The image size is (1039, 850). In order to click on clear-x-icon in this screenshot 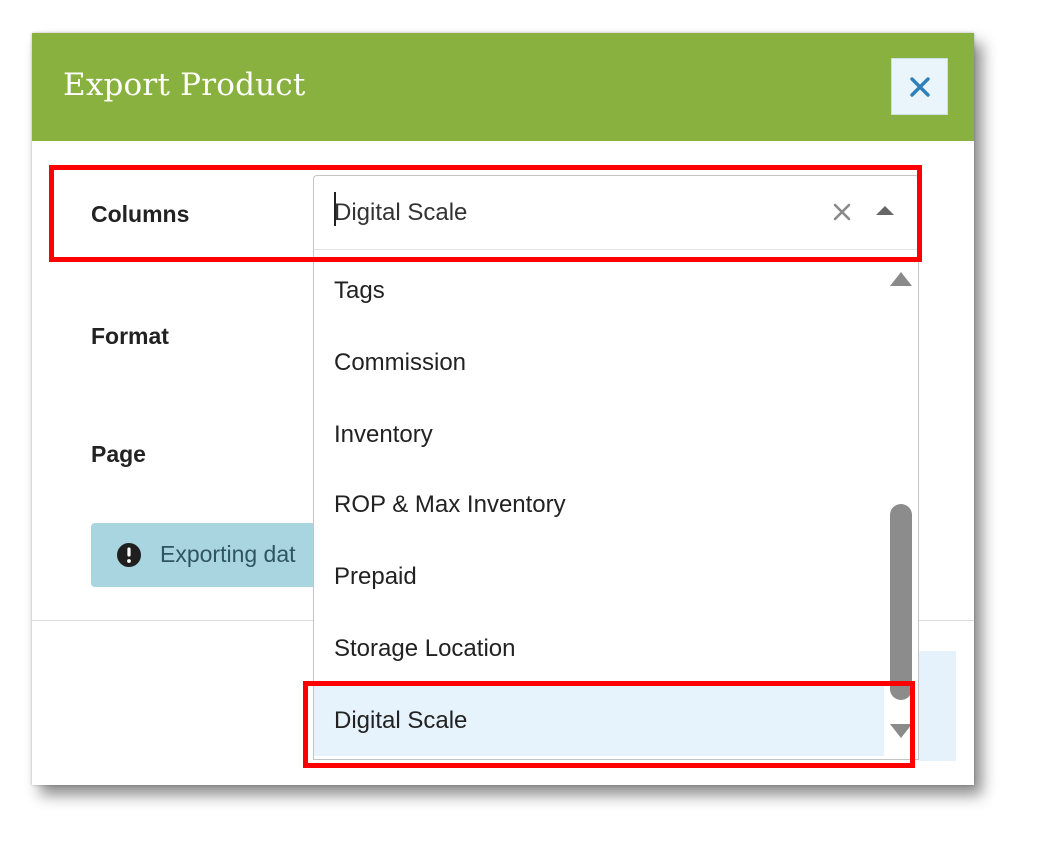, I will do `click(842, 212)`.